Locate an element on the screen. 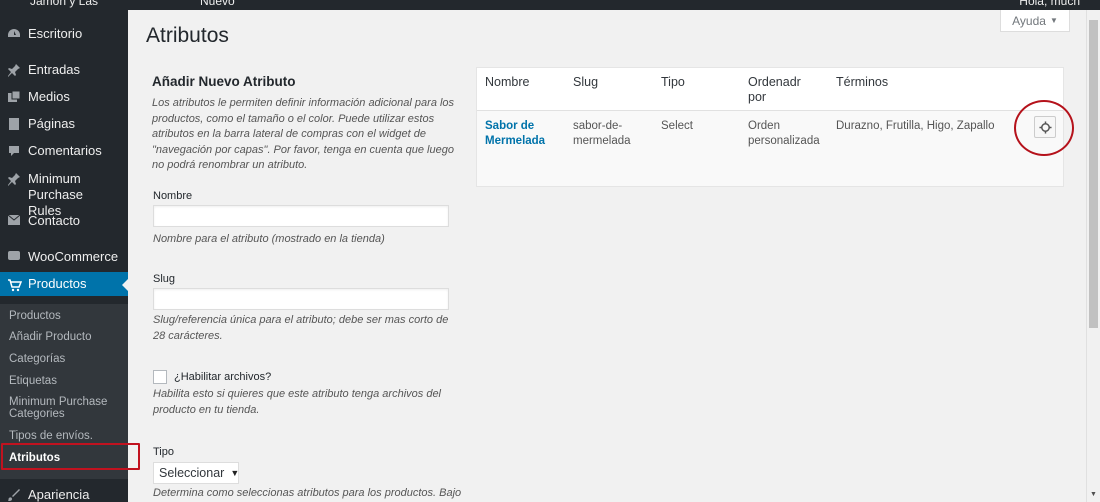 Image resolution: width=1100 pixels, height=502 pixels. sidebar-item-minimum-purchase-rules: Minimum Purchase Rules is located at coordinates (64, 195).